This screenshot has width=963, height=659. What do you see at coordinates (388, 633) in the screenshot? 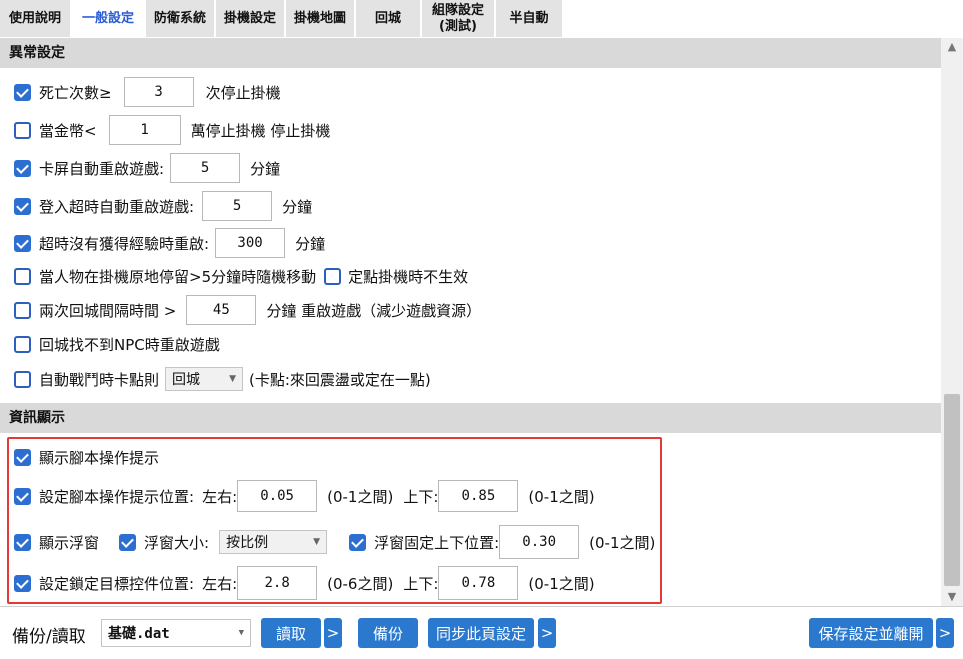
I see `backup-button: 備份` at bounding box center [388, 633].